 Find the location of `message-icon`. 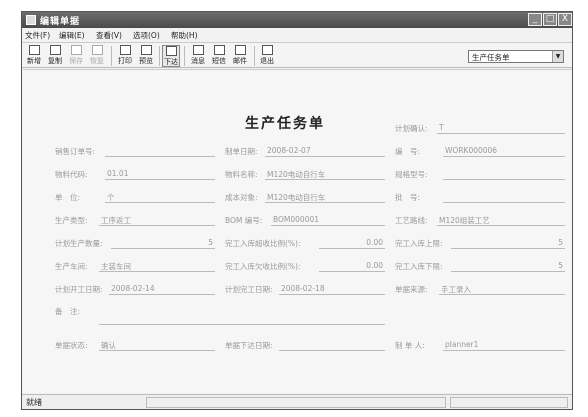

message-icon is located at coordinates (198, 50).